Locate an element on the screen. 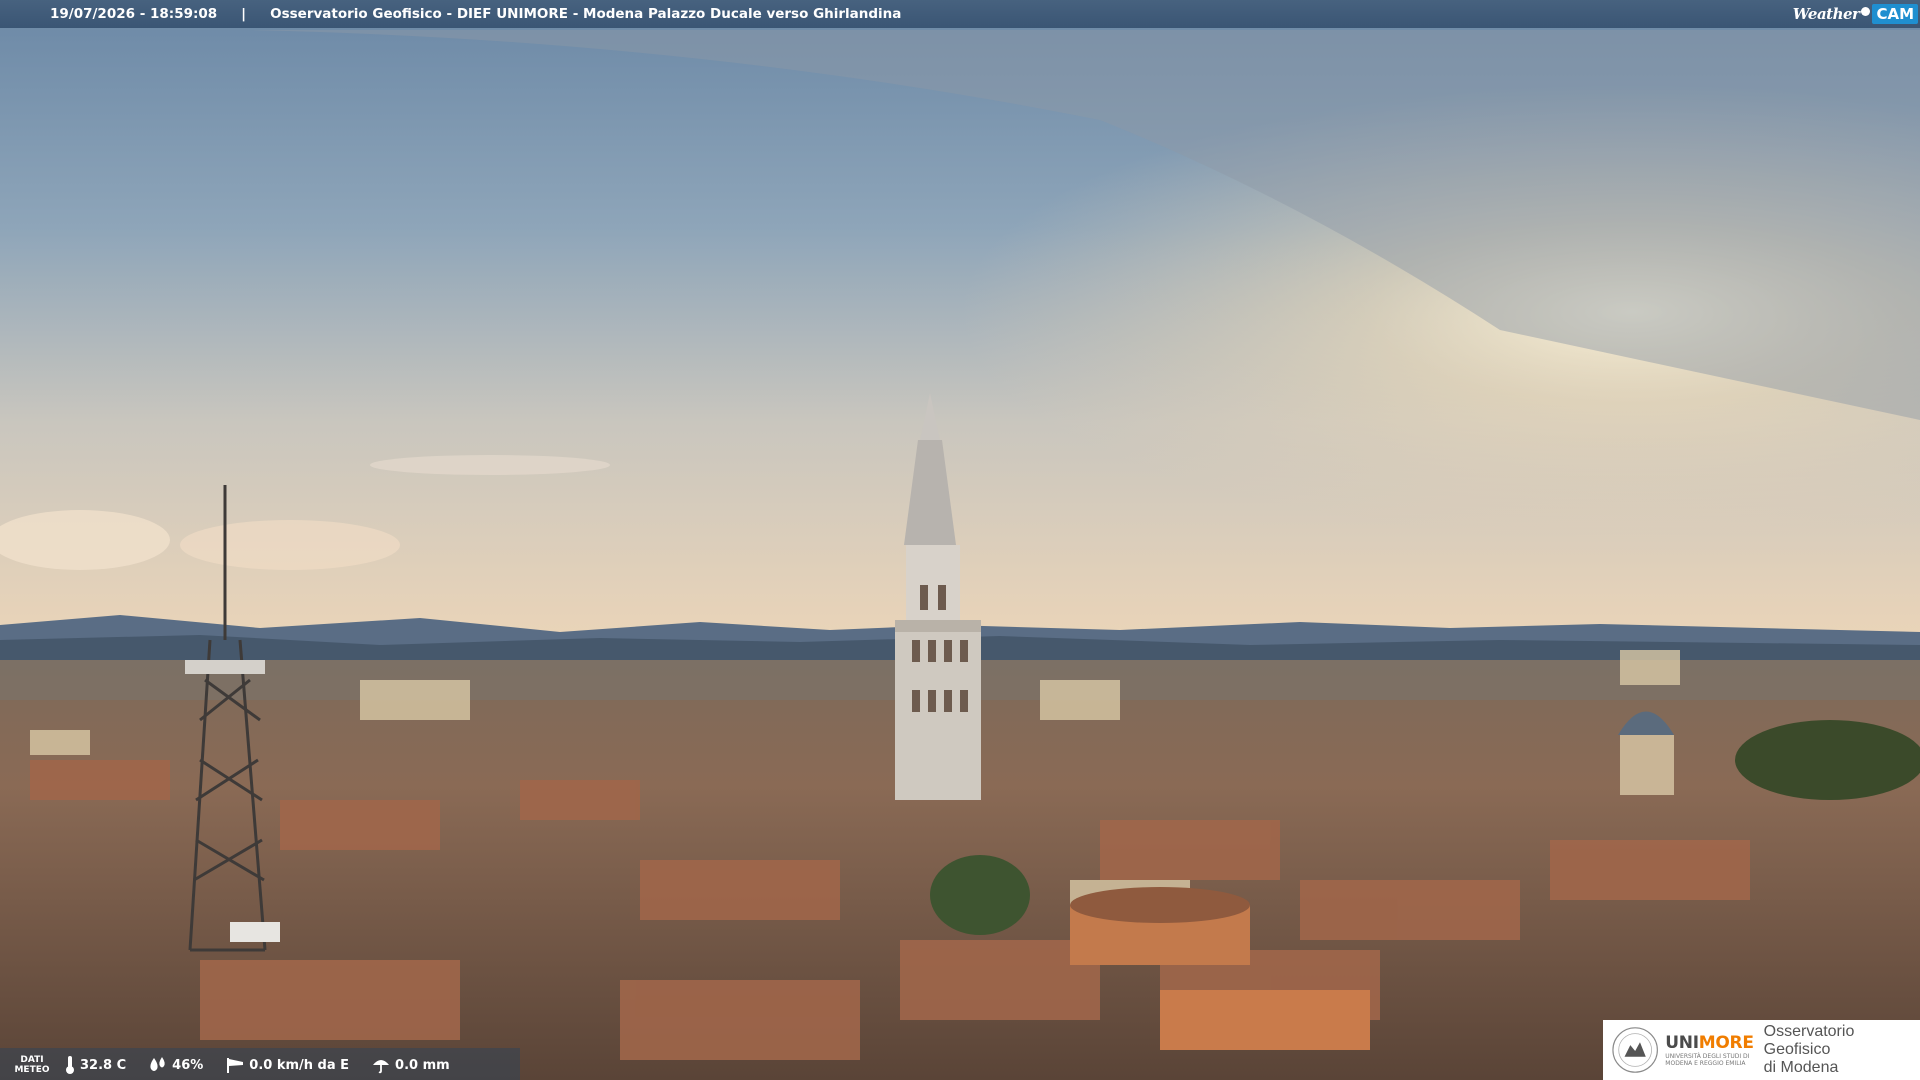 This screenshot has height=1080, width=1920. wind-reading: 0.0 km/h da E is located at coordinates (287, 1065).